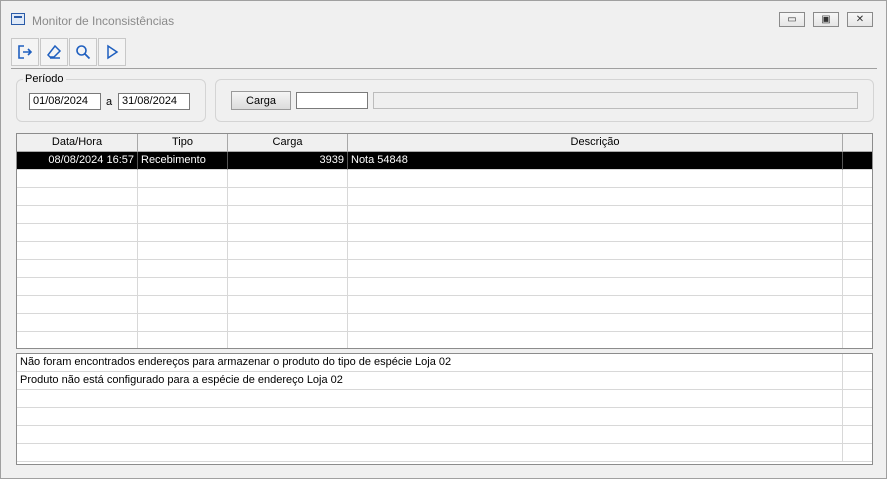 The height and width of the screenshot is (479, 887). I want to click on search-icon, so click(83, 52).